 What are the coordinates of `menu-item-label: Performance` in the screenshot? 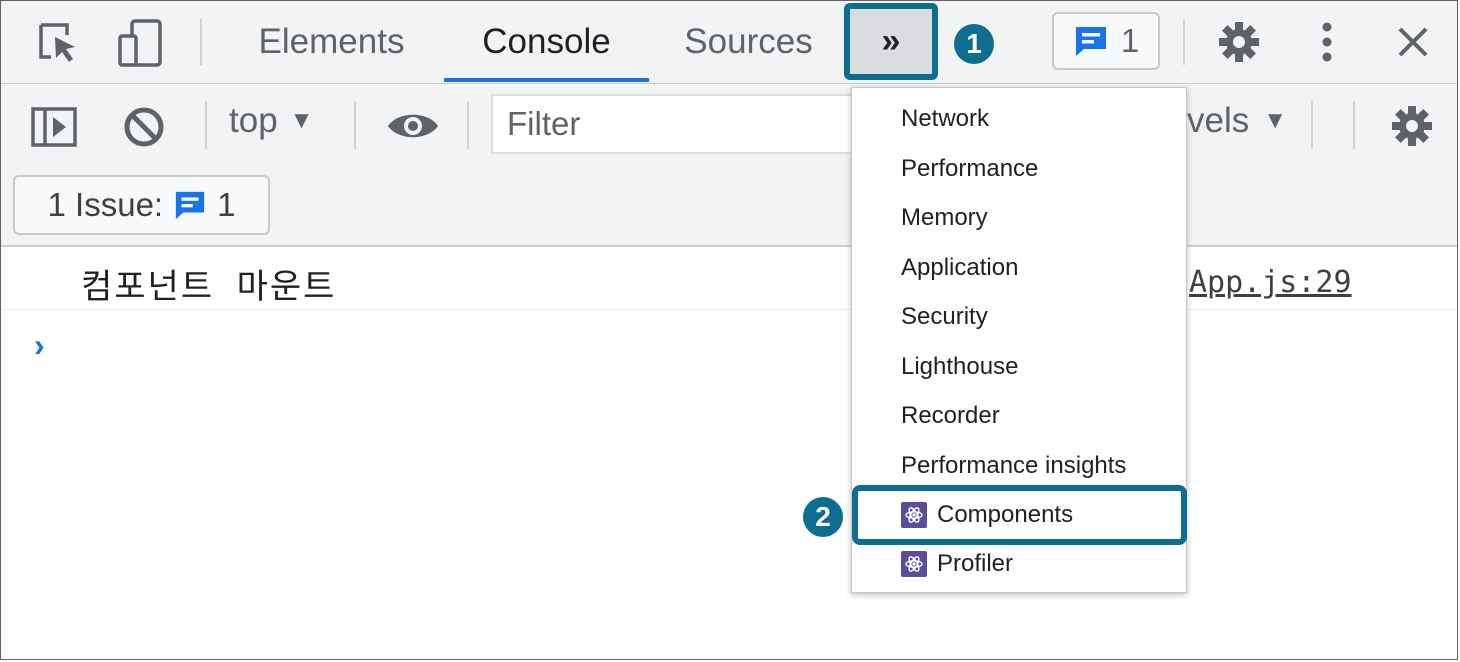 It's located at (970, 168).